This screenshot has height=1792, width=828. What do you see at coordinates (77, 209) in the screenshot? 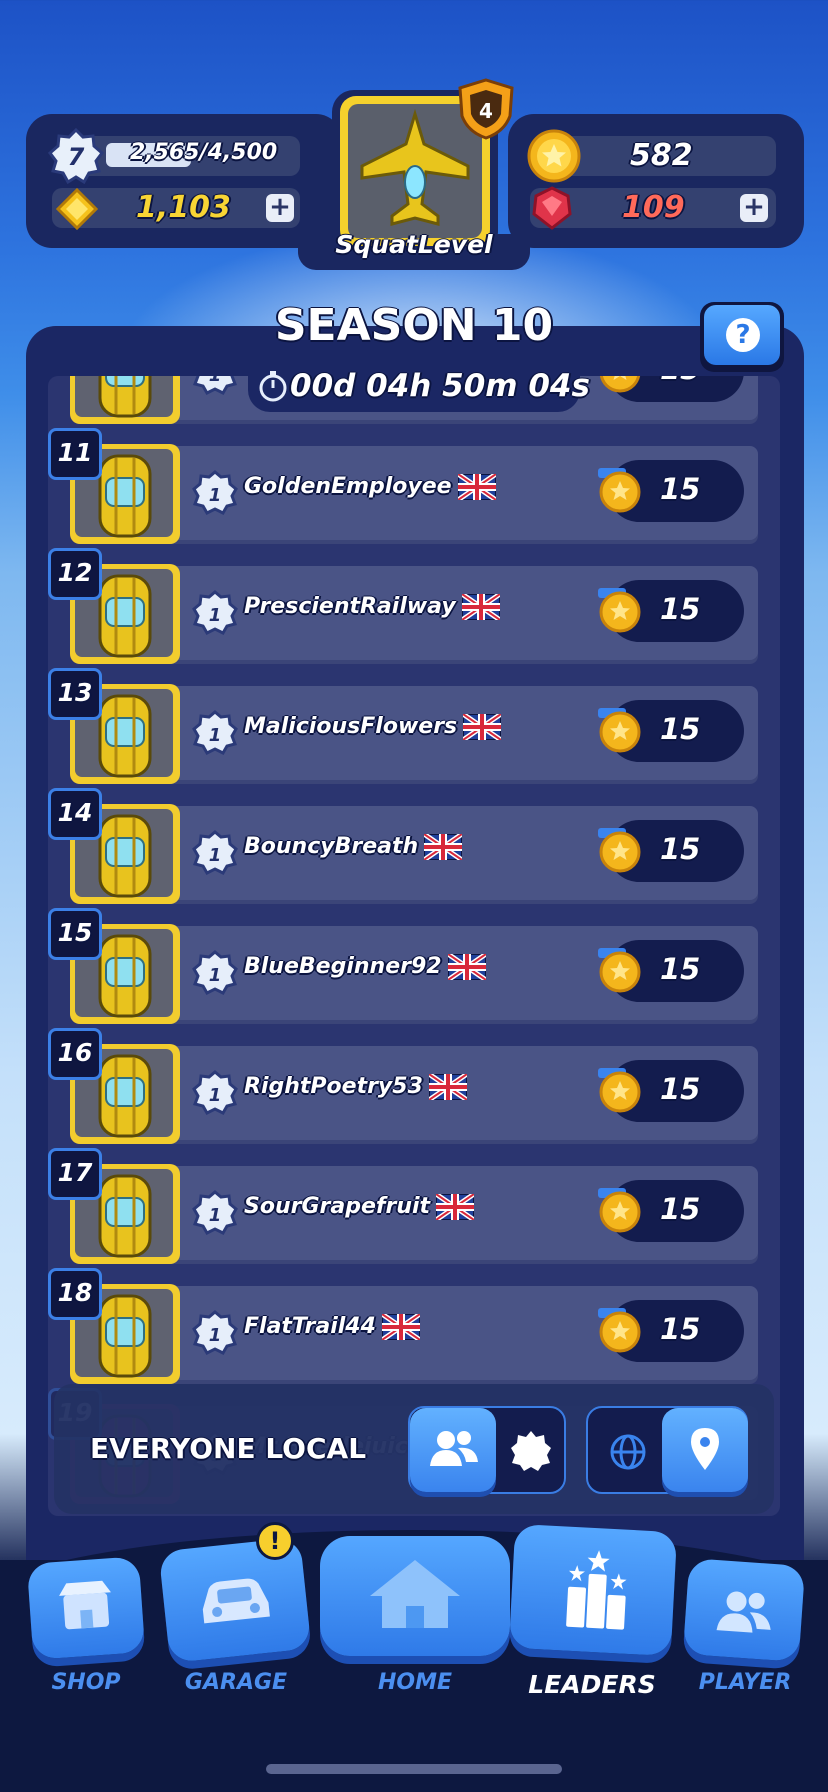
I see `gold-gem-icon` at bounding box center [77, 209].